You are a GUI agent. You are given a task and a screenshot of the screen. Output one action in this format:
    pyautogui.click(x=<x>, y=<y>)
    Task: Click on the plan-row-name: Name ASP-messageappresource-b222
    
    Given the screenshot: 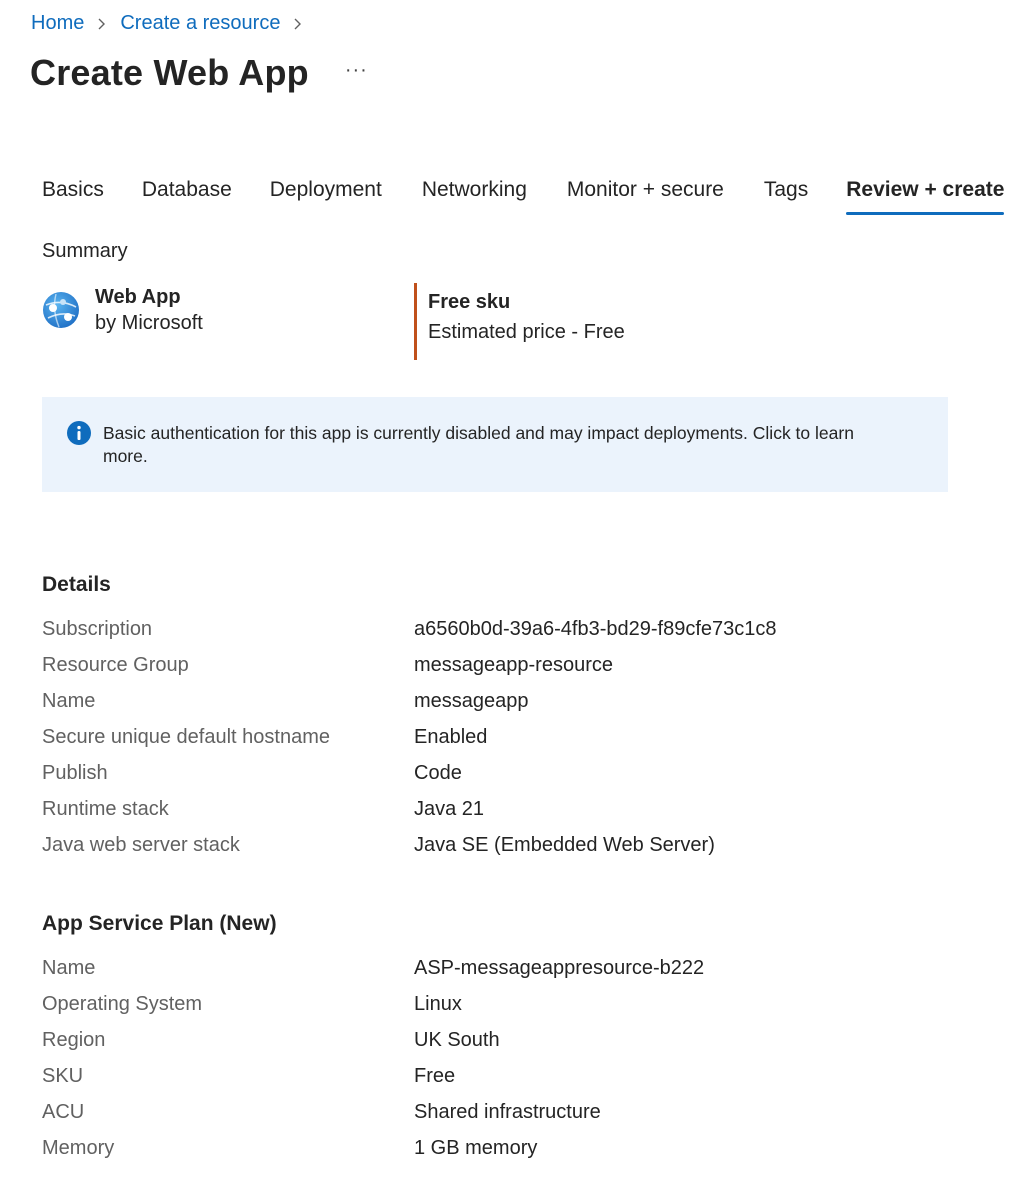 What is the action you would take?
    pyautogui.click(x=492, y=975)
    